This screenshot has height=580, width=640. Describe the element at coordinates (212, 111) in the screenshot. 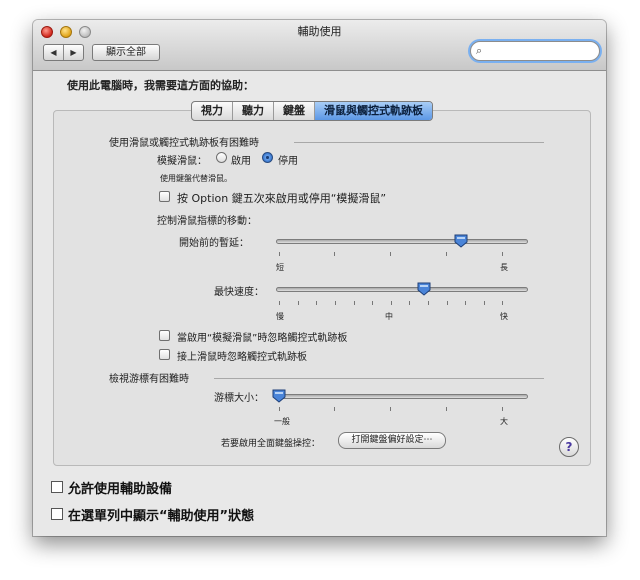

I see `tab-seeing: 視力` at that location.